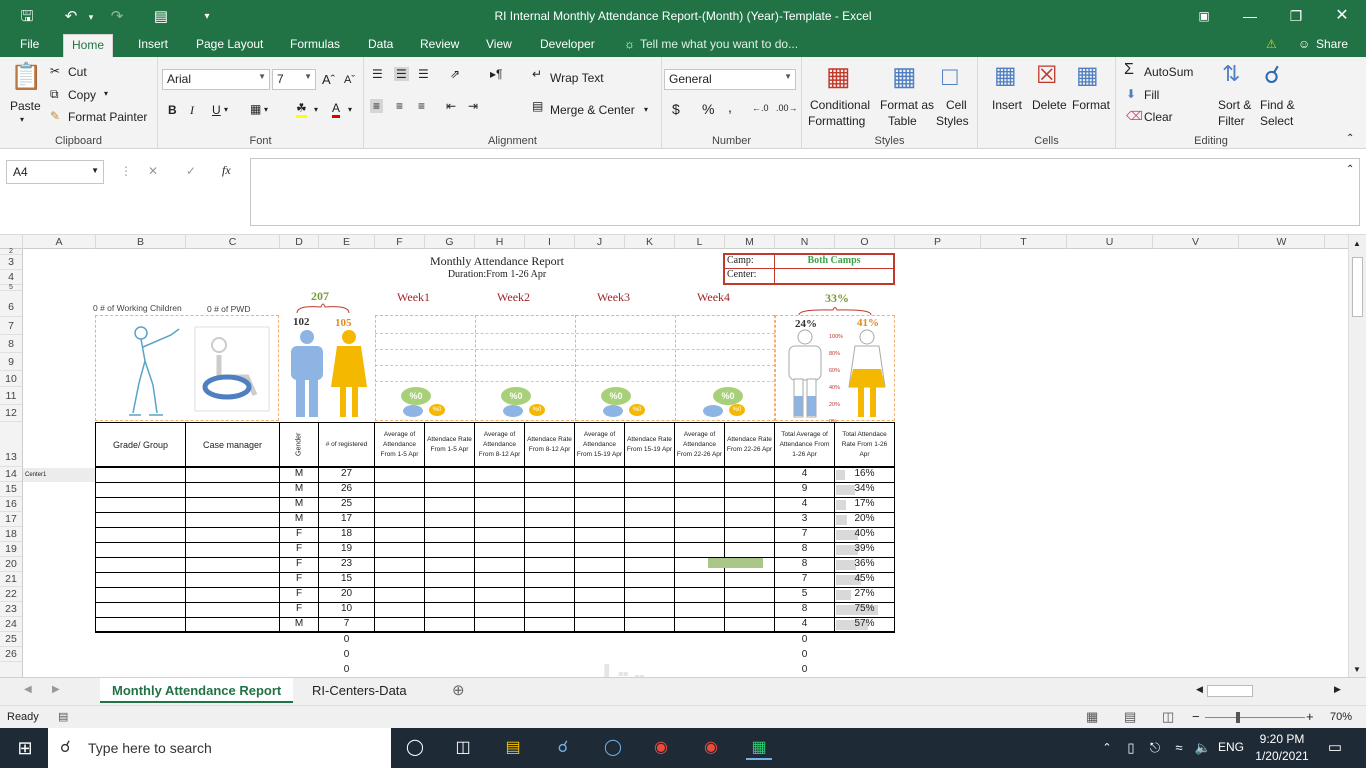 Image resolution: width=1366 pixels, height=768 pixels. Describe the element at coordinates (950, 76) in the screenshot. I see `cell-styles-icon: □` at that location.